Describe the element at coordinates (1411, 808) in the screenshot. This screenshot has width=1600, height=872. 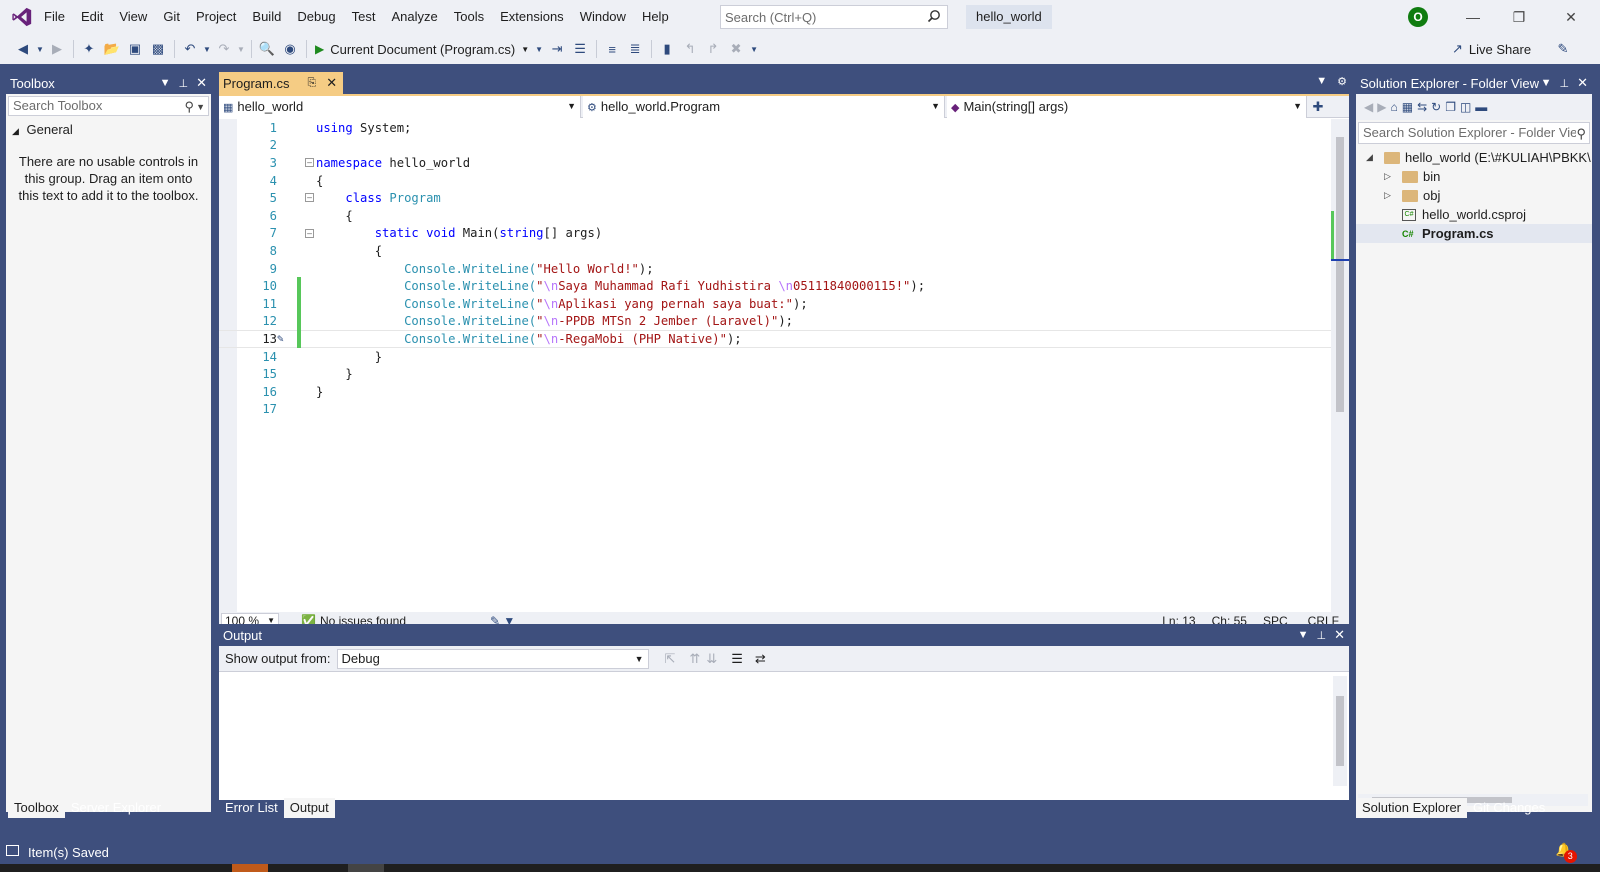
I see `tab-solution-explorer: Solution Explorer` at that location.